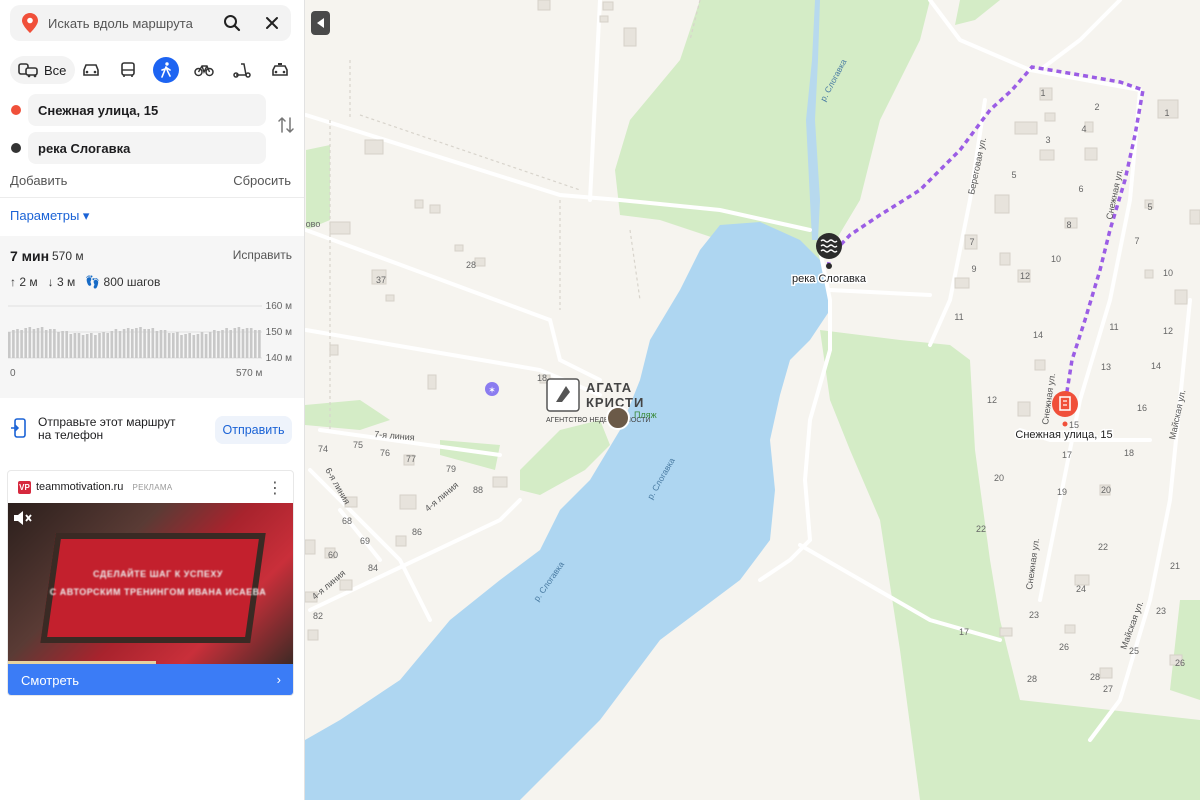 The image size is (1200, 800). I want to click on mode-scooter-button, so click(242, 70).